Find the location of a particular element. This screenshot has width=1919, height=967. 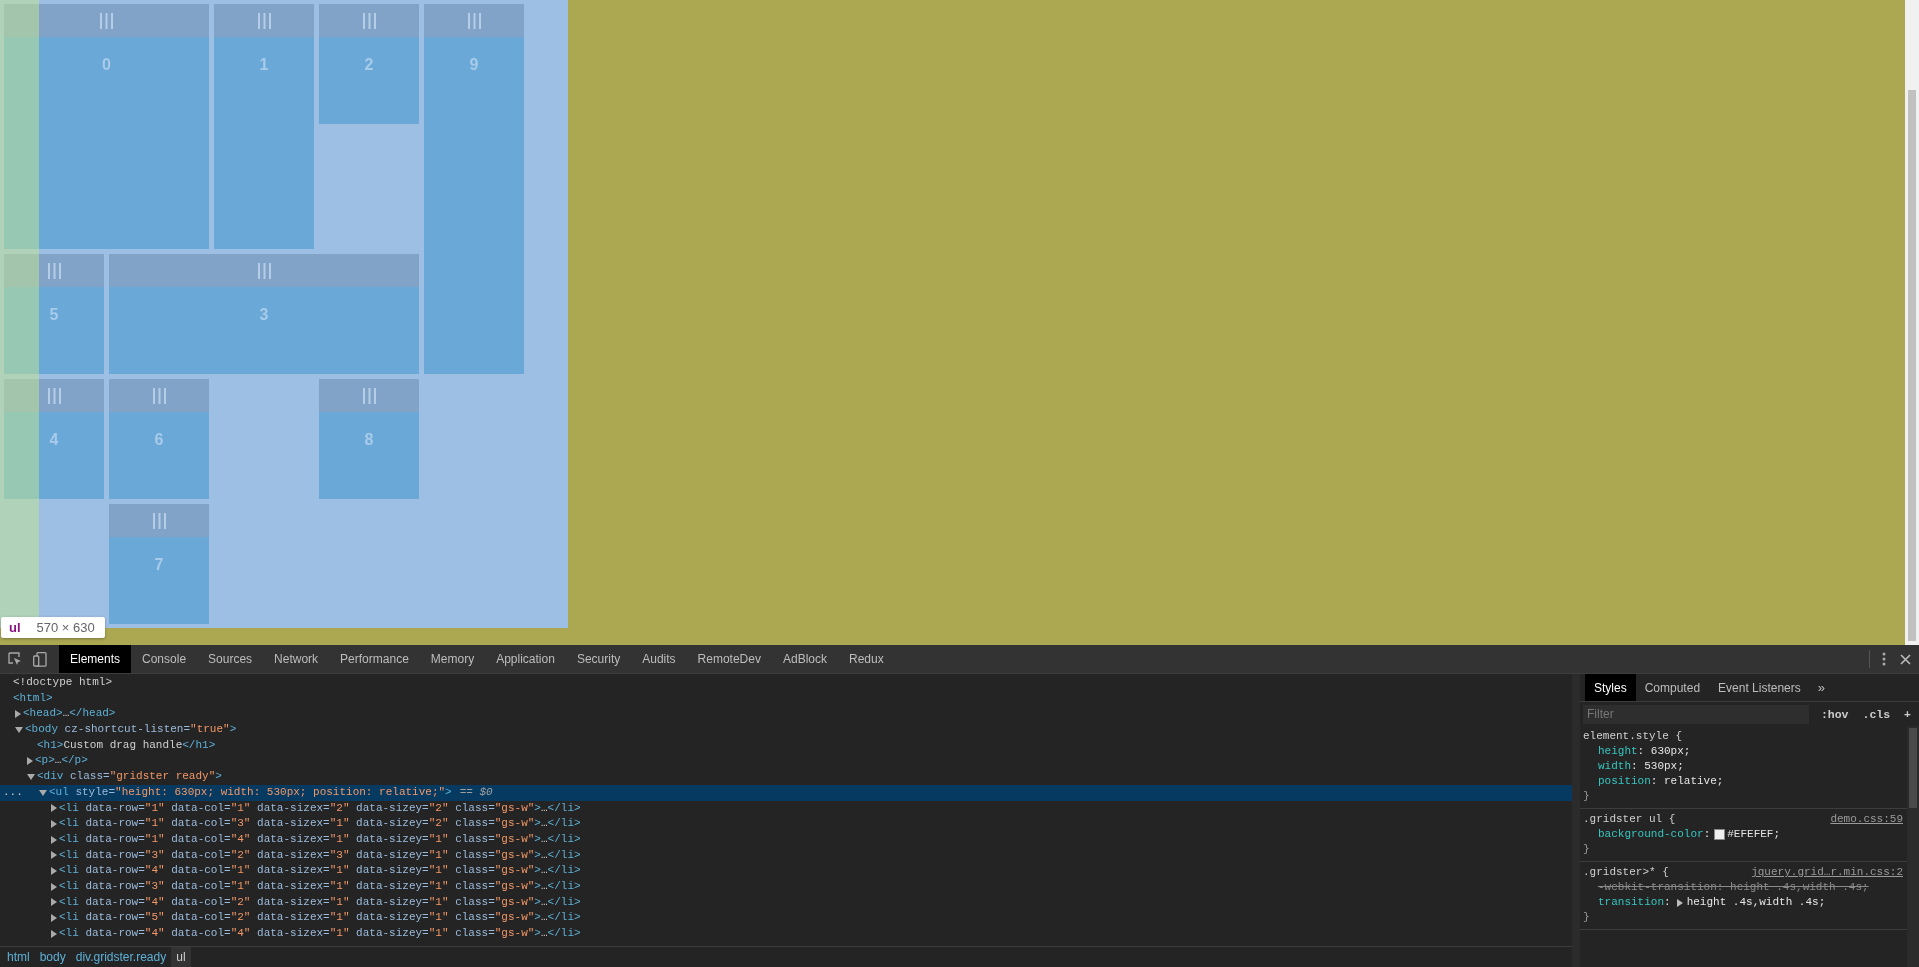

breadcrumb: body is located at coordinates (52, 957).